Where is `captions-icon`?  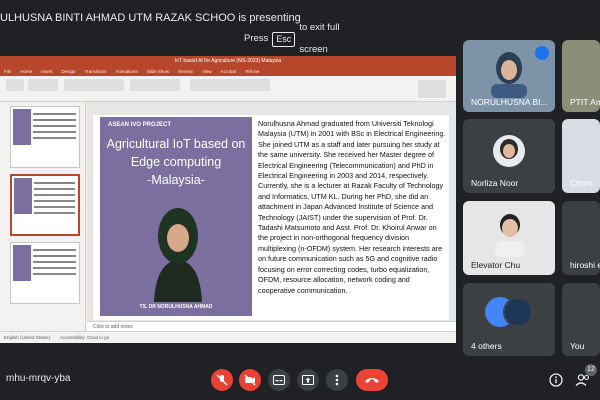
captions-icon is located at coordinates (279, 380).